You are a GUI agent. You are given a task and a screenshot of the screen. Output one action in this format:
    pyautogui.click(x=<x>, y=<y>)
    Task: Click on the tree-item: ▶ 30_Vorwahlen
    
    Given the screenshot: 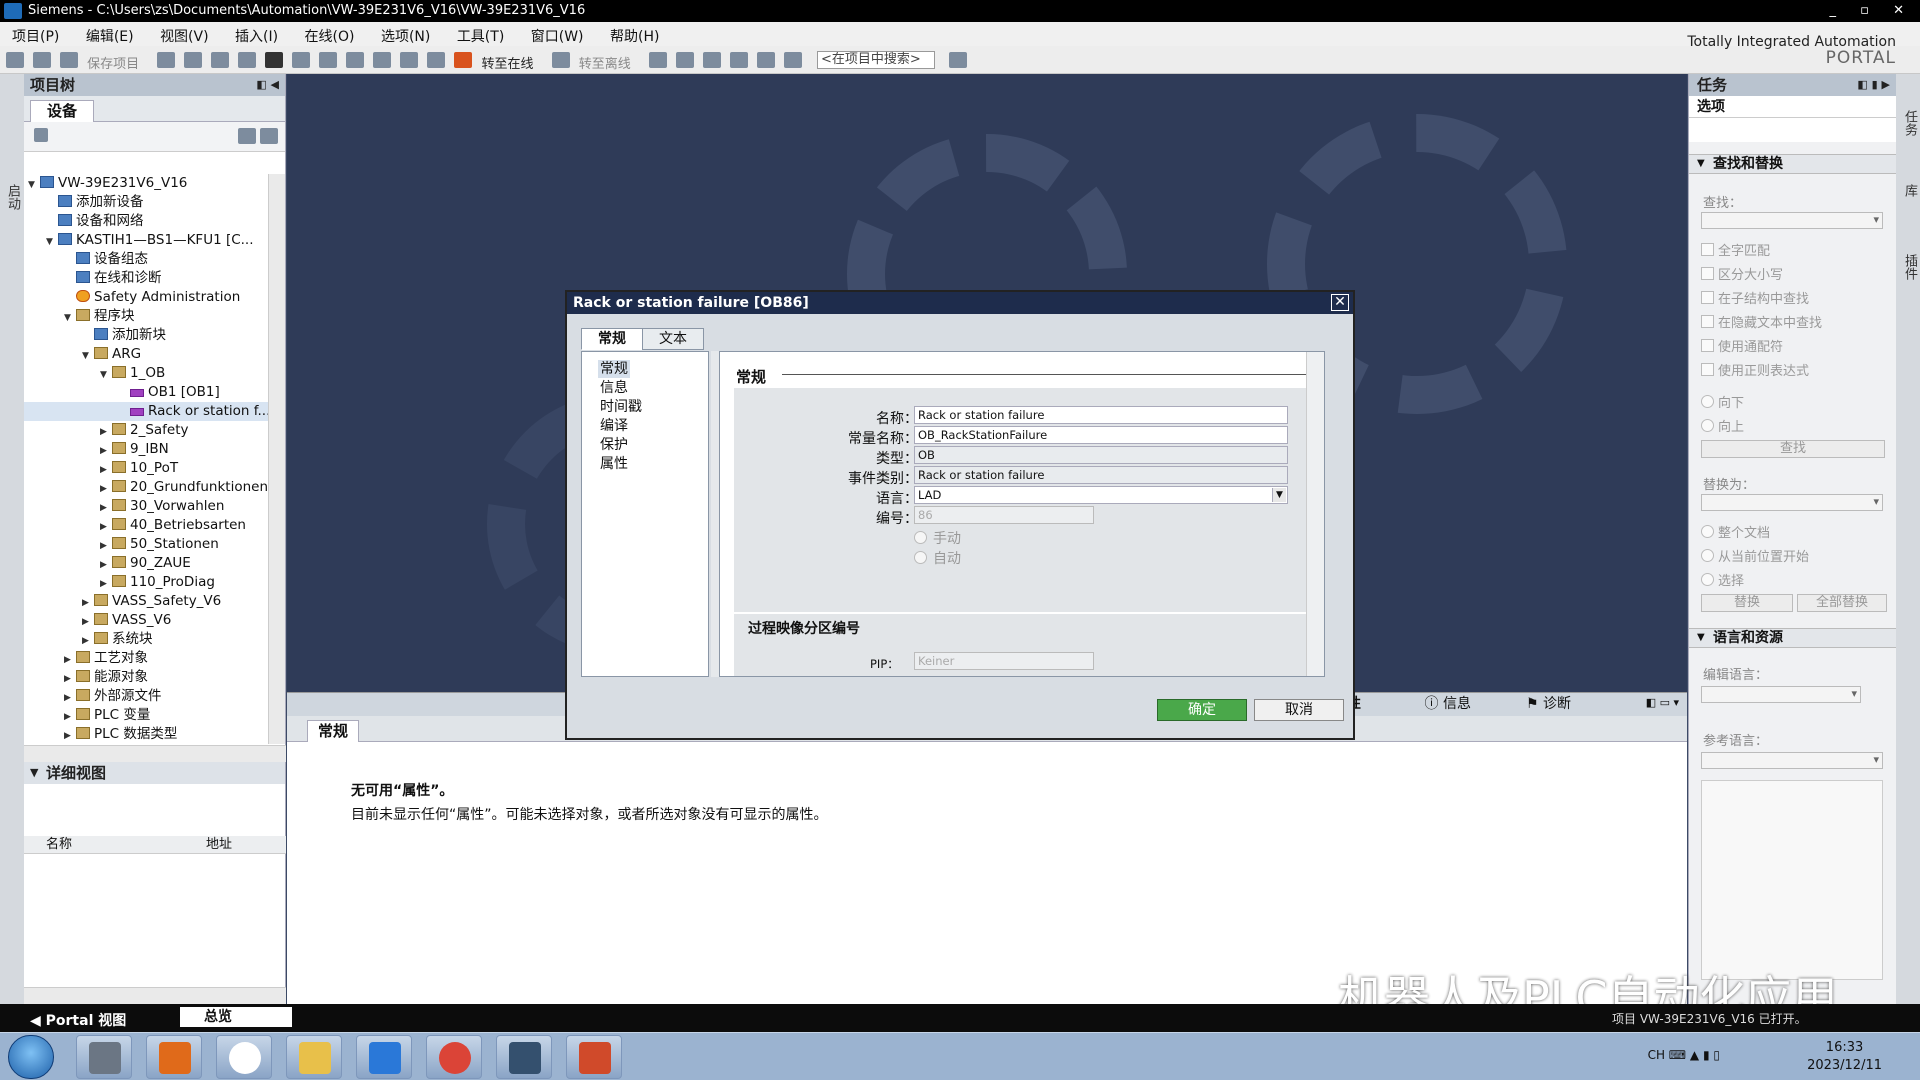 What is the action you would take?
    pyautogui.click(x=146, y=506)
    